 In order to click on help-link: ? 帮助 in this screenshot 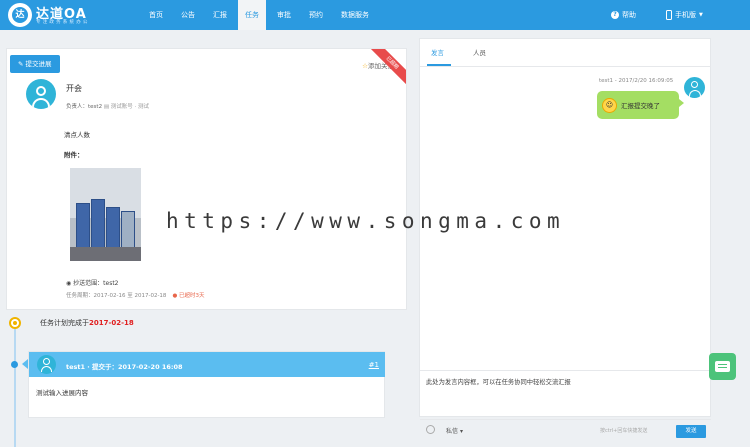, I will do `click(623, 15)`.